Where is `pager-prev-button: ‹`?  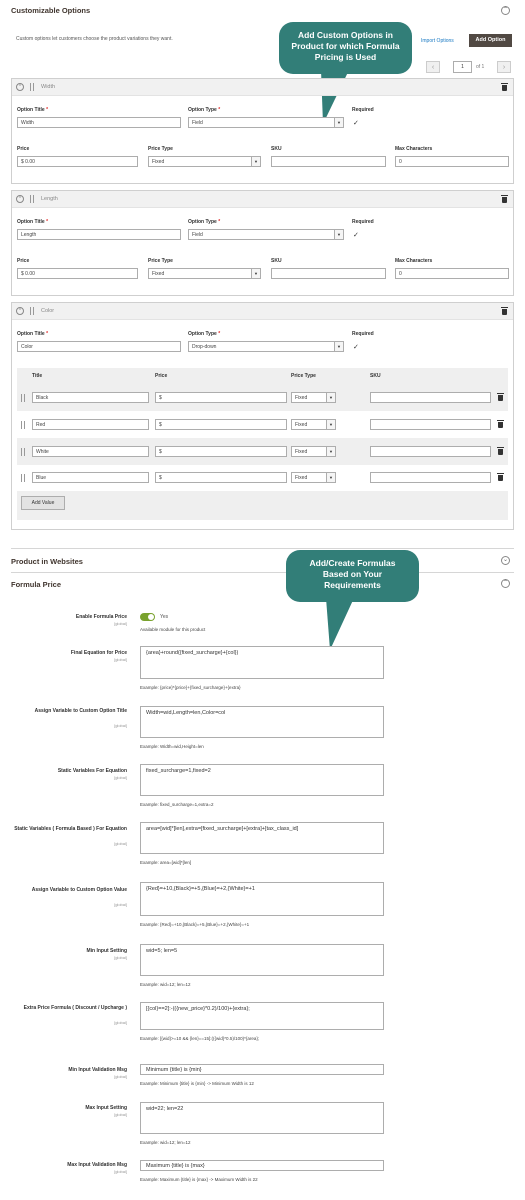 pager-prev-button: ‹ is located at coordinates (433, 67).